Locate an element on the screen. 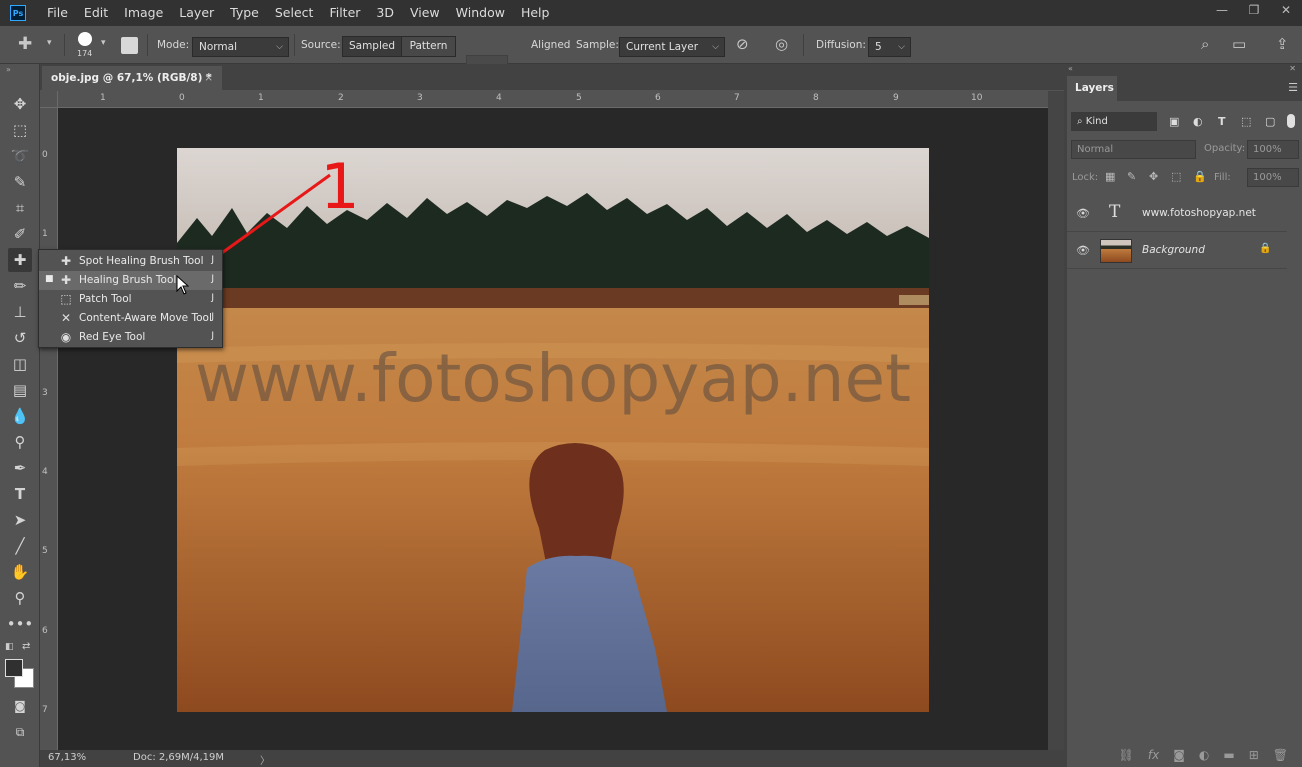 The height and width of the screenshot is (767, 1302). flyout-item-healing-brush: ■ ✚ Healing Brush Tool J is located at coordinates (130, 280).